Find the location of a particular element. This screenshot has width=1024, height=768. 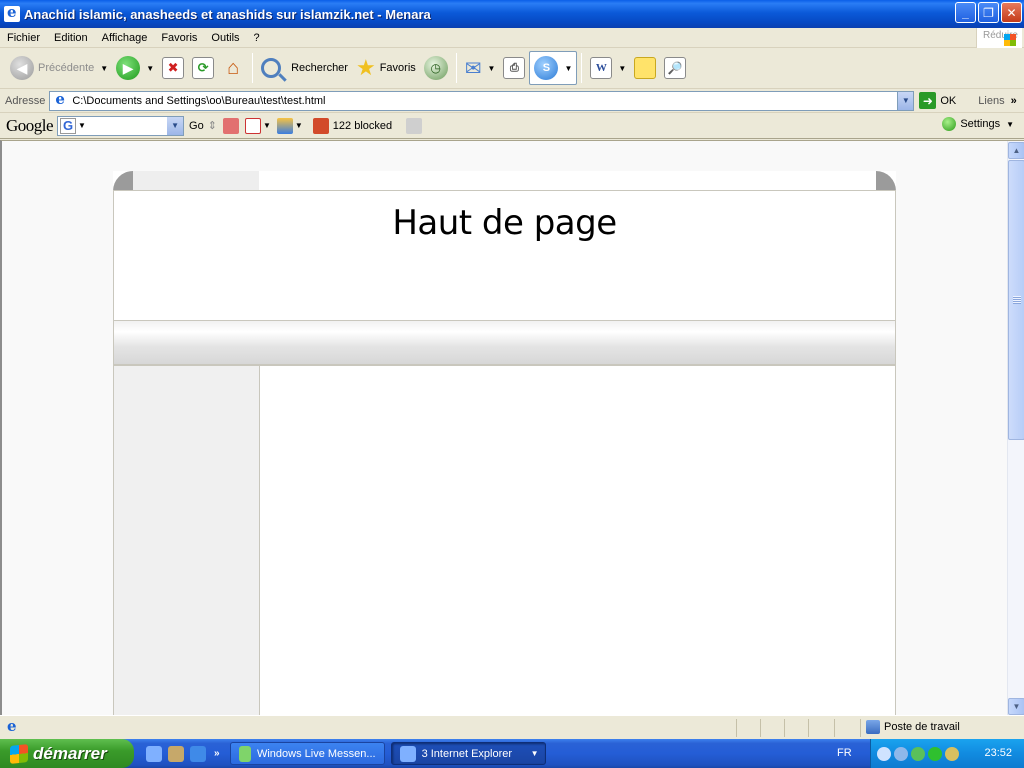

forward-dropdown-icon: ▼ is located at coordinates (150, 68).